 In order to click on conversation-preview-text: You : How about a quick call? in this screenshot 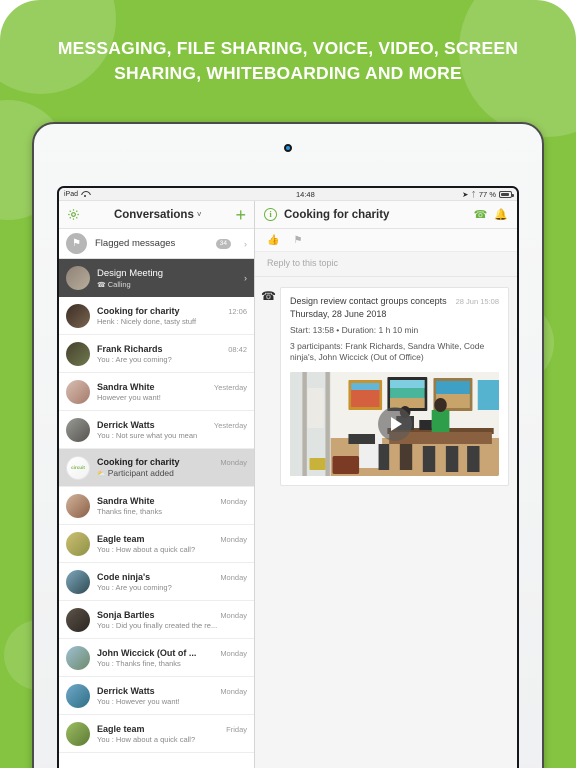, I will do `click(146, 739)`.